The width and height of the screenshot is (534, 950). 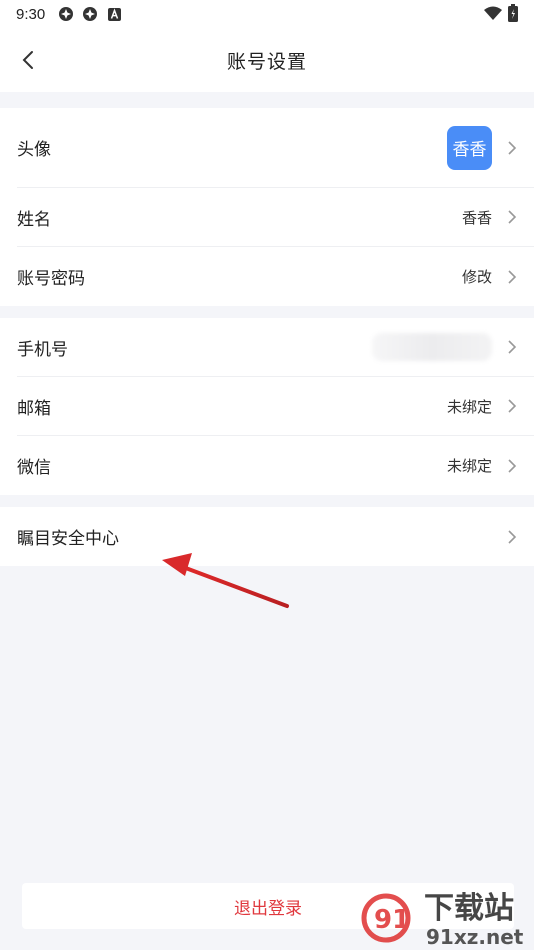 What do you see at coordinates (42, 349) in the screenshot?
I see `row-label: 手机号` at bounding box center [42, 349].